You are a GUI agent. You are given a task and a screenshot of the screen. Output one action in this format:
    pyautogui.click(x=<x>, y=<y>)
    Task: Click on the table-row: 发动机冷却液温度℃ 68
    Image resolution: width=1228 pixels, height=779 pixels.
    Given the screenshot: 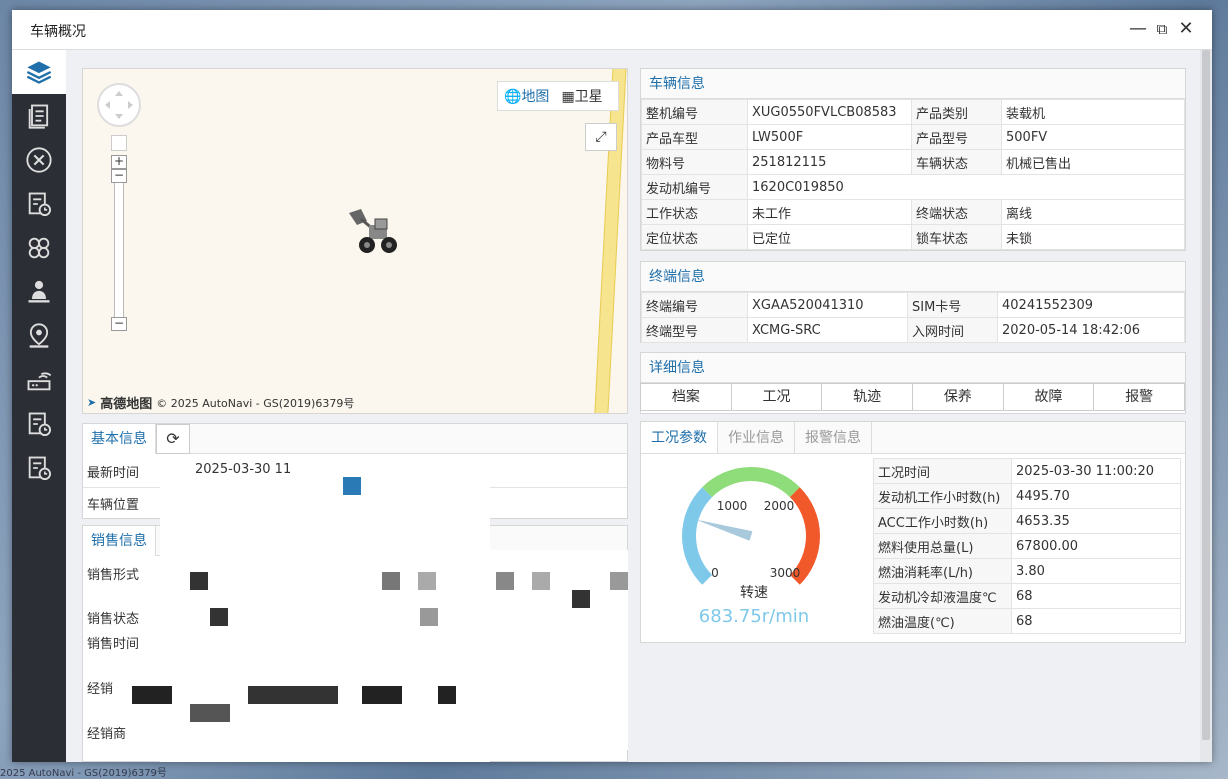 What is the action you would take?
    pyautogui.click(x=1027, y=596)
    